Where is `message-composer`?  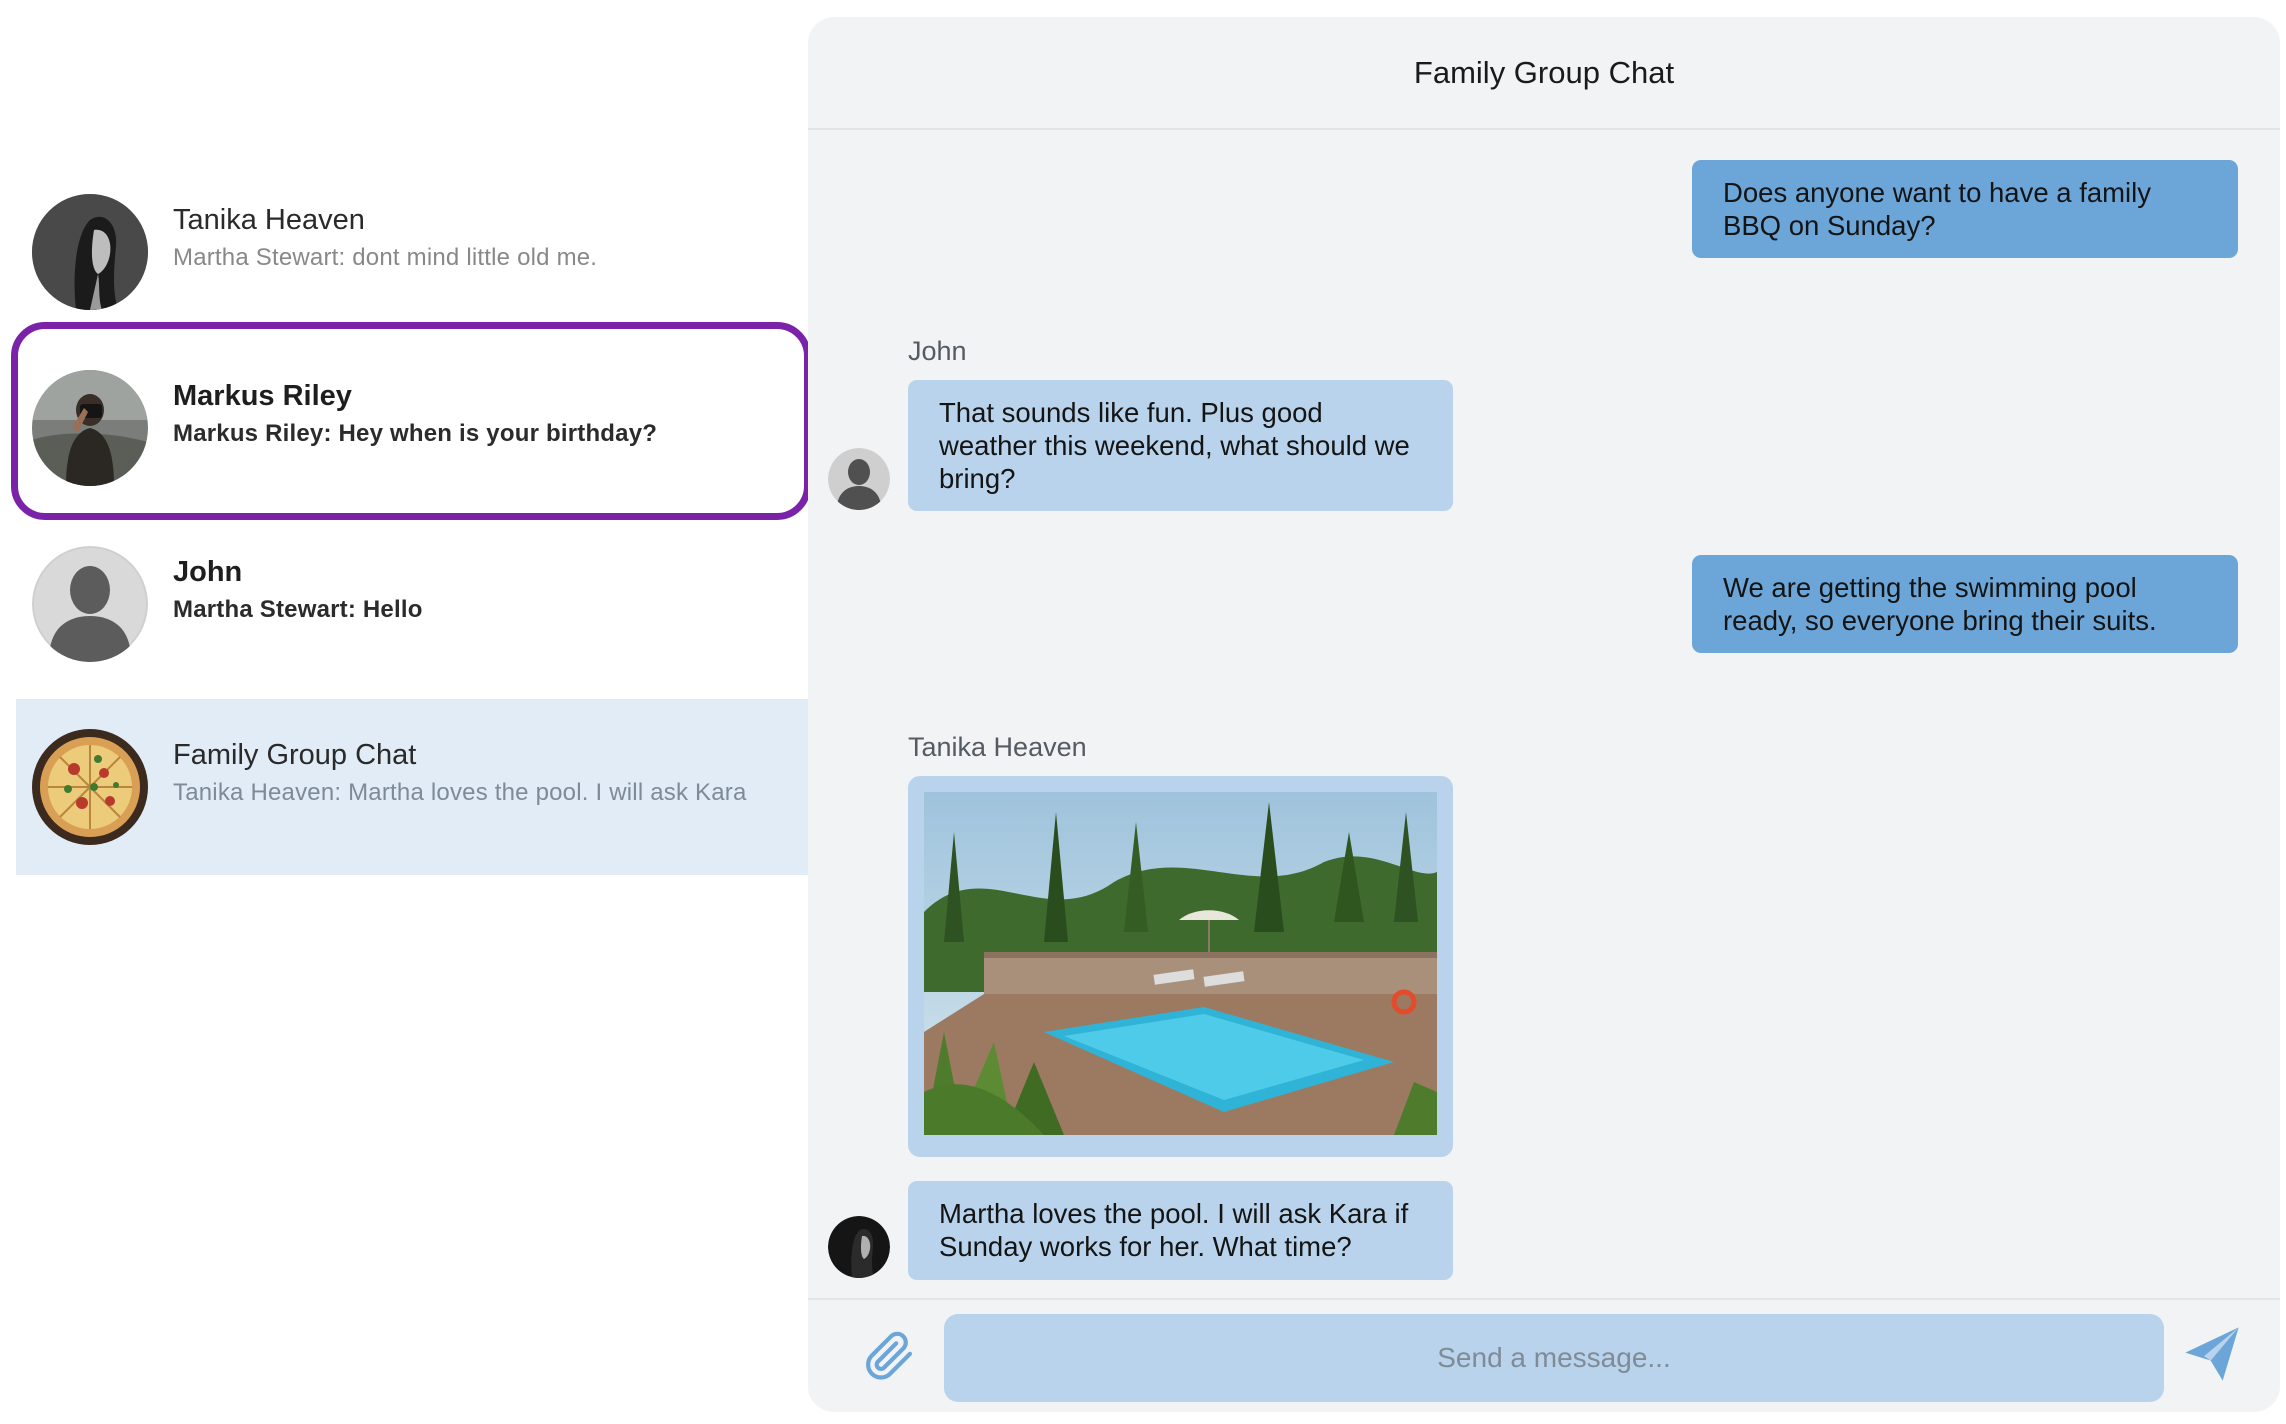
message-composer is located at coordinates (1544, 1355).